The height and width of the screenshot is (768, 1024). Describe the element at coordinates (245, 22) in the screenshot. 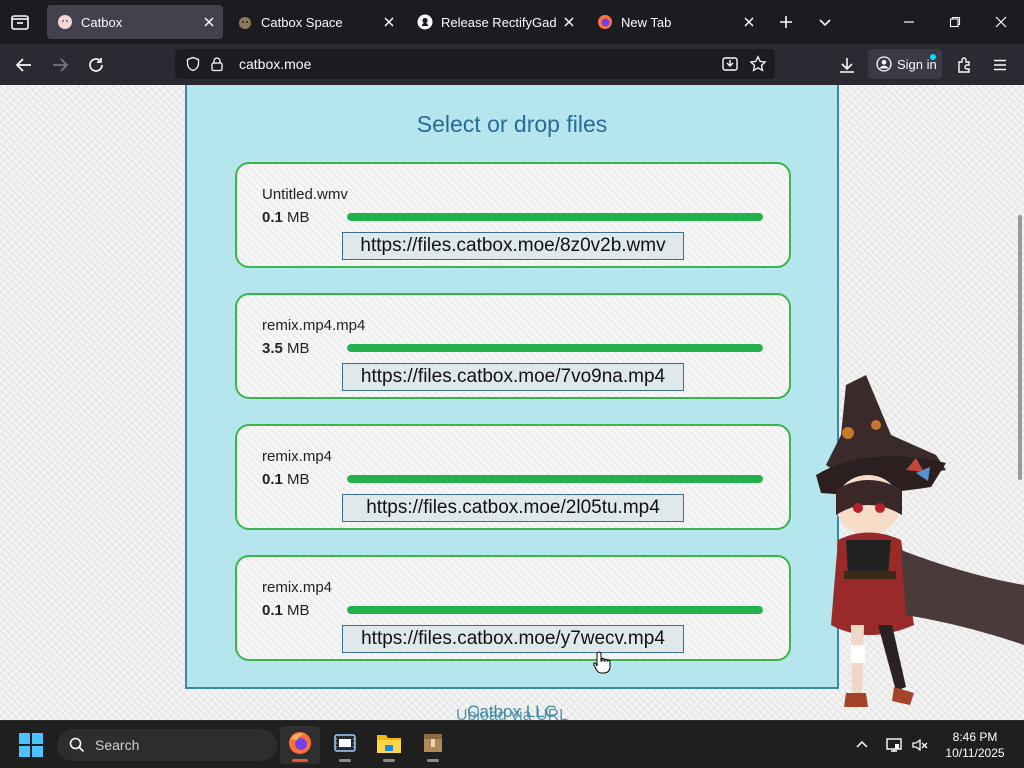

I see `catbox-space-favicon` at that location.